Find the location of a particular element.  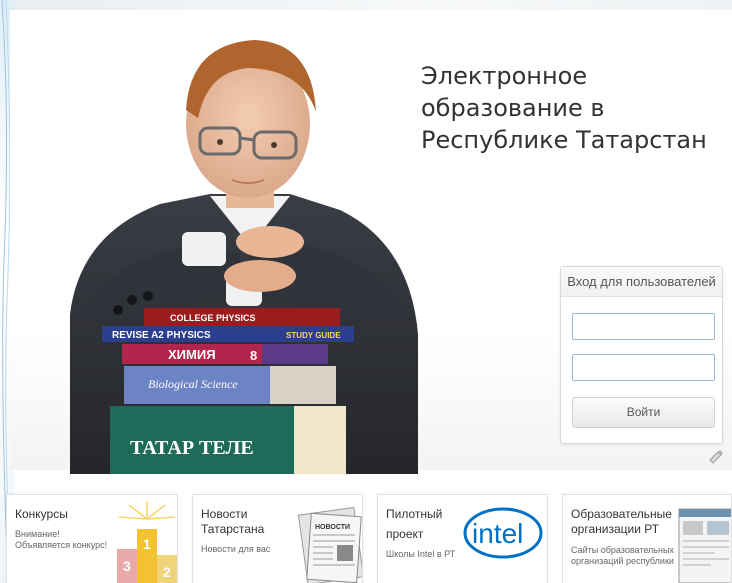

card-title-line2: проект is located at coordinates (405, 534).